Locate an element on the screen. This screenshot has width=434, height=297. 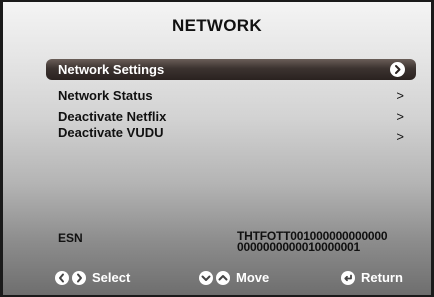
menu-item-deactivate-vudu: Deactivate VUDU > is located at coordinates (231, 134).